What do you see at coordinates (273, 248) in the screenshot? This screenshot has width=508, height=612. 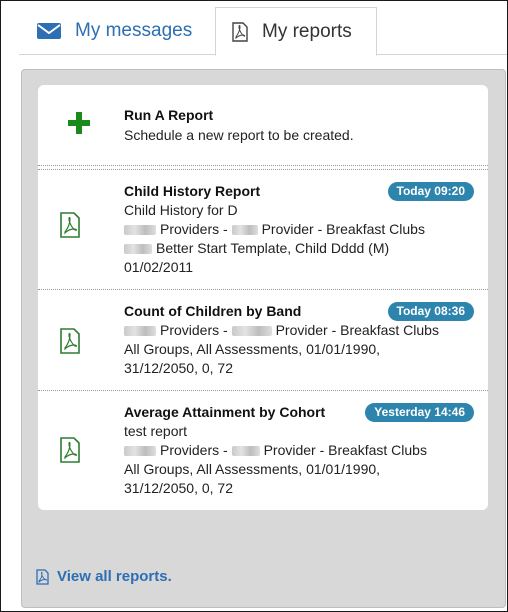 I see `params-text: Better Start Template, Child Dddd (M)` at bounding box center [273, 248].